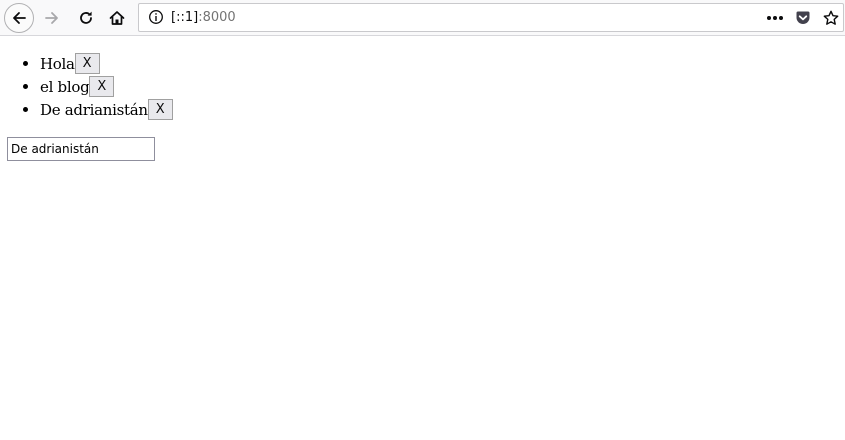  I want to click on pocket-icon, so click(803, 17).